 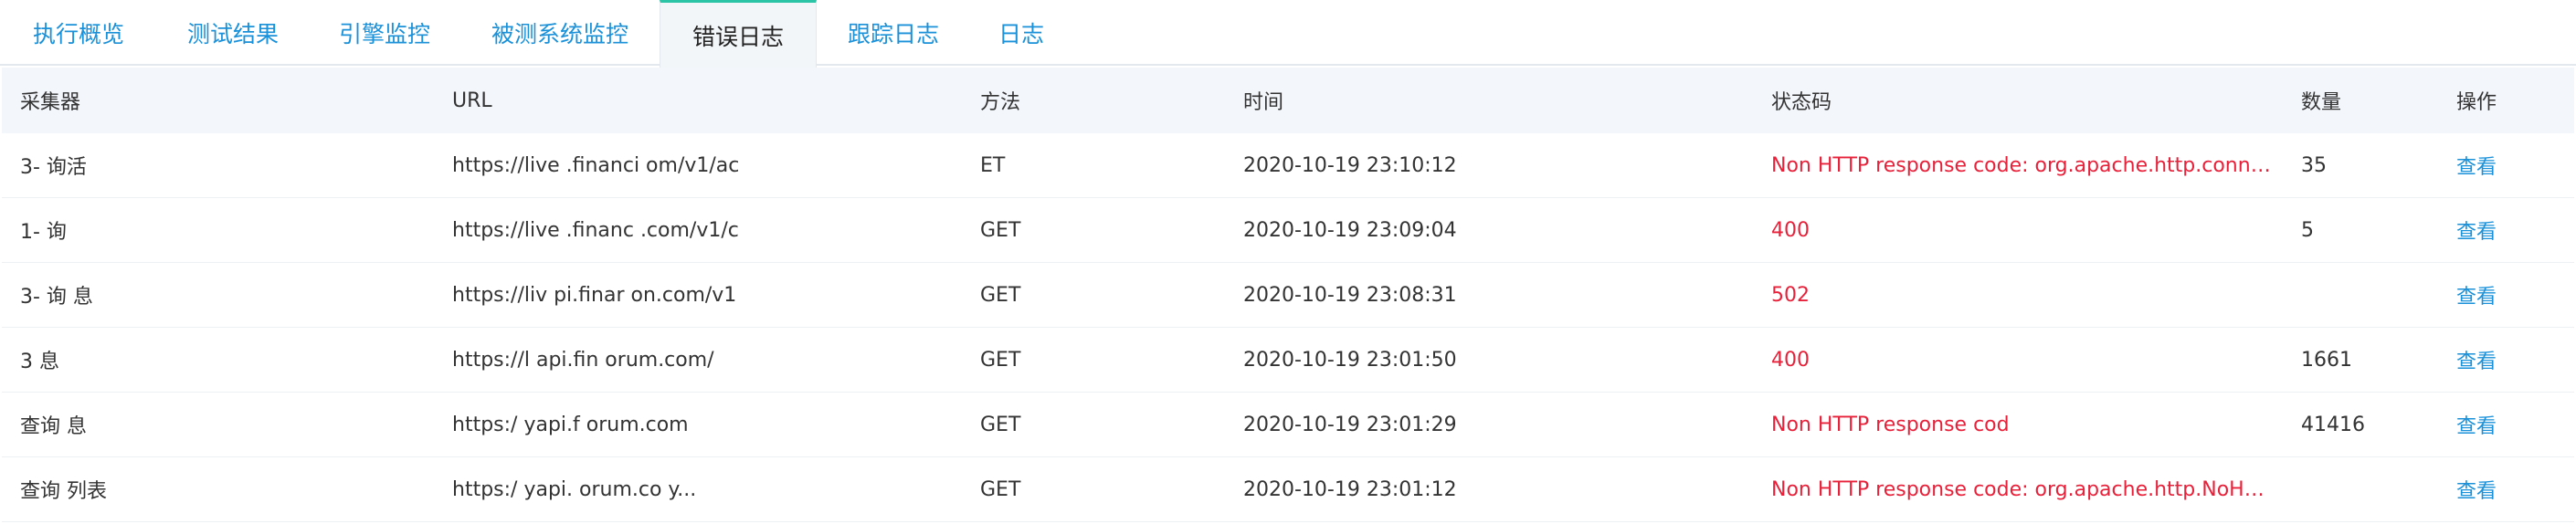 What do you see at coordinates (2476, 103) in the screenshot?
I see `column-header-operation: 操作` at bounding box center [2476, 103].